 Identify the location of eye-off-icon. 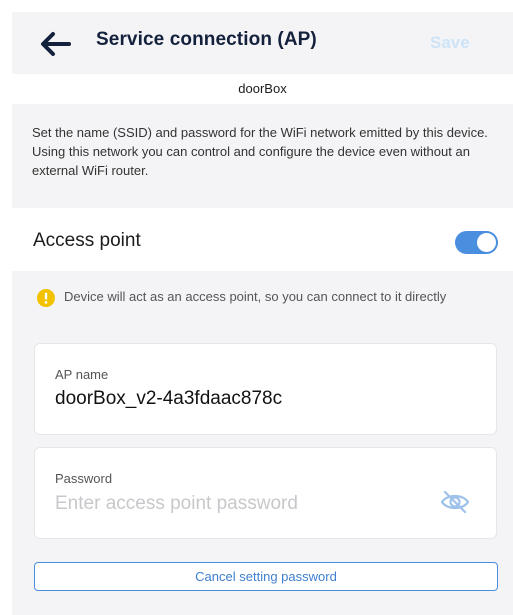
(455, 502).